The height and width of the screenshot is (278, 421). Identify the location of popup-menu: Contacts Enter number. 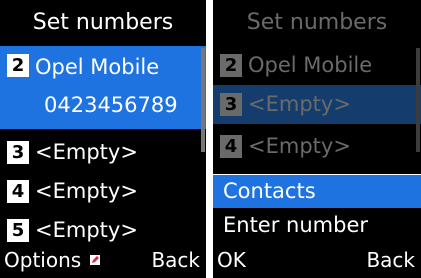
(317, 208).